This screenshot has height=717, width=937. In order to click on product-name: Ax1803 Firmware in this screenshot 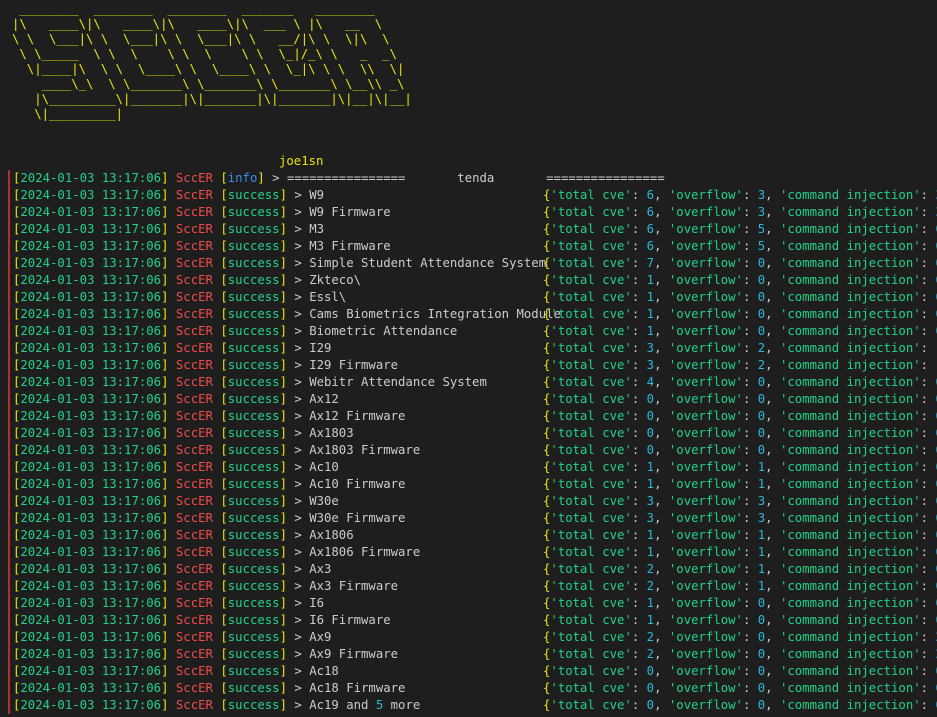, I will do `click(365, 450)`.